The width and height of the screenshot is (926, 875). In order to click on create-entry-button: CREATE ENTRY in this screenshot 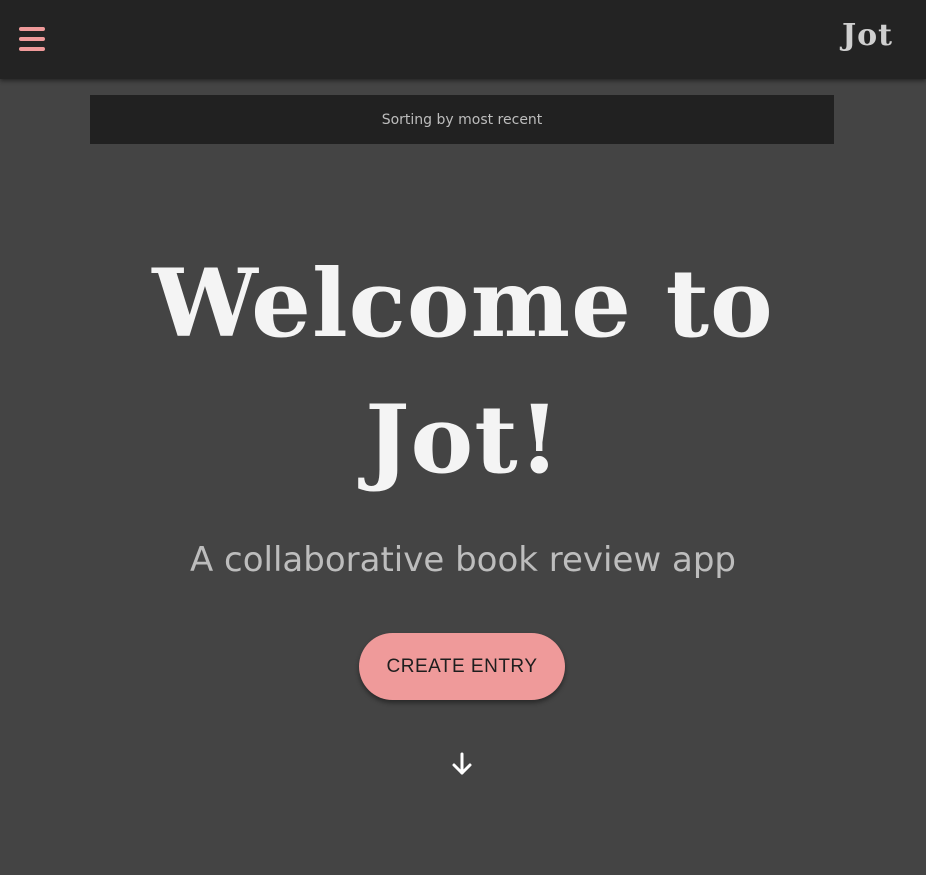, I will do `click(462, 666)`.